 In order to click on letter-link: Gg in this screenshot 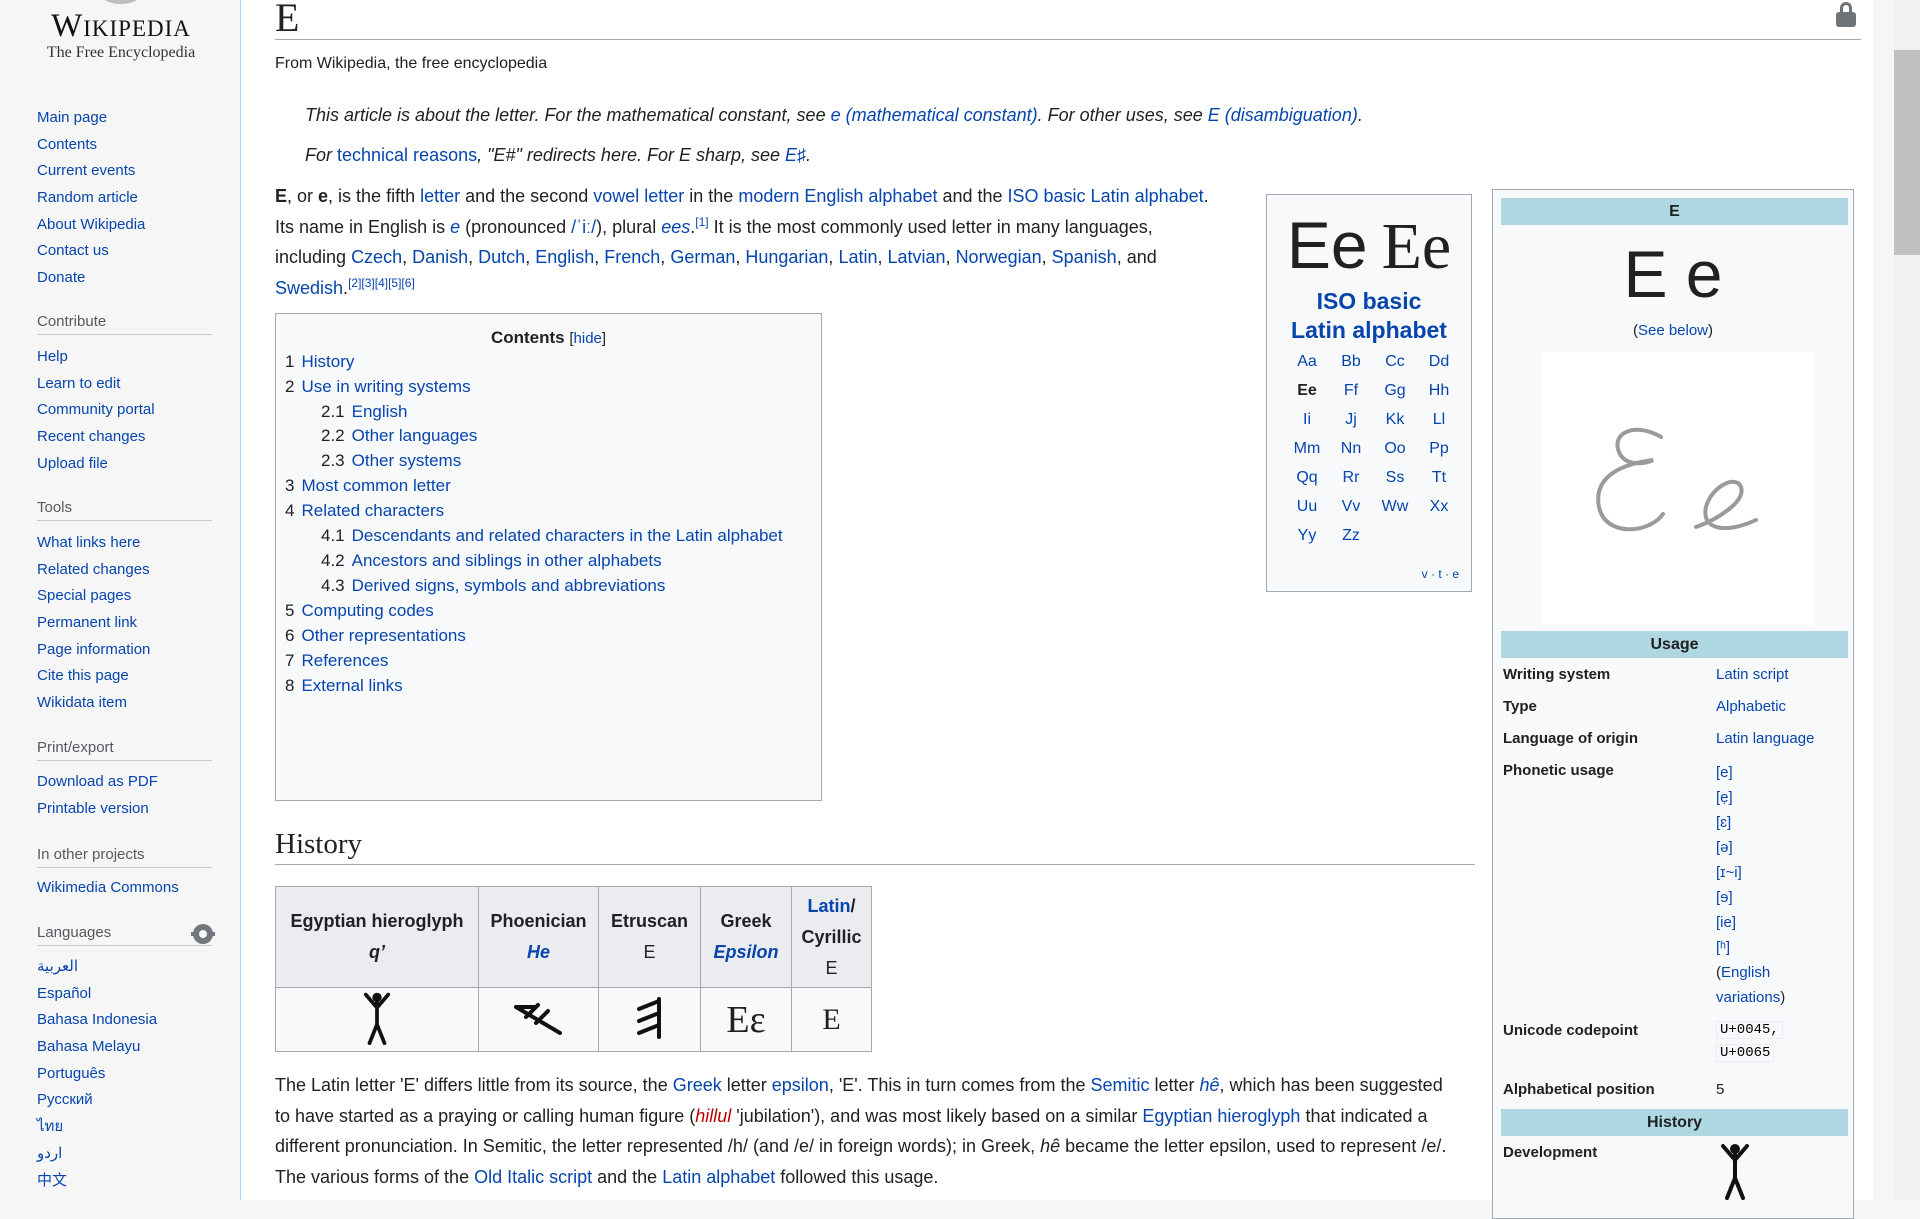, I will do `click(1395, 391)`.